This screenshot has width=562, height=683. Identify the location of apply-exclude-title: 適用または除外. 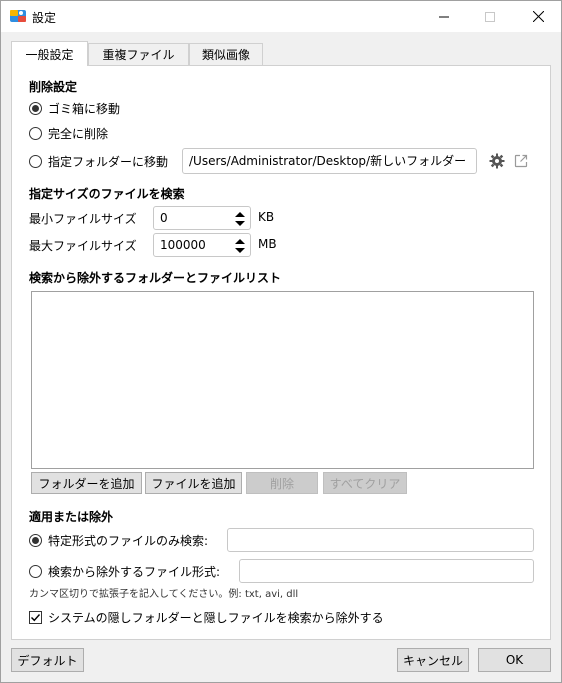
(71, 517).